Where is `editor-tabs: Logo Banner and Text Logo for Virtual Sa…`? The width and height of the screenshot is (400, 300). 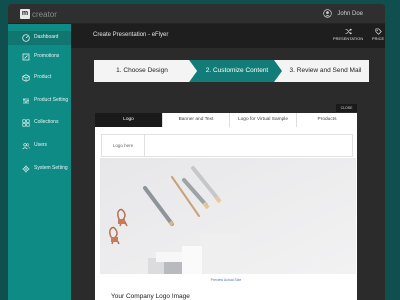 editor-tabs: Logo Banner and Text Logo for Virtual Sa… is located at coordinates (226, 120).